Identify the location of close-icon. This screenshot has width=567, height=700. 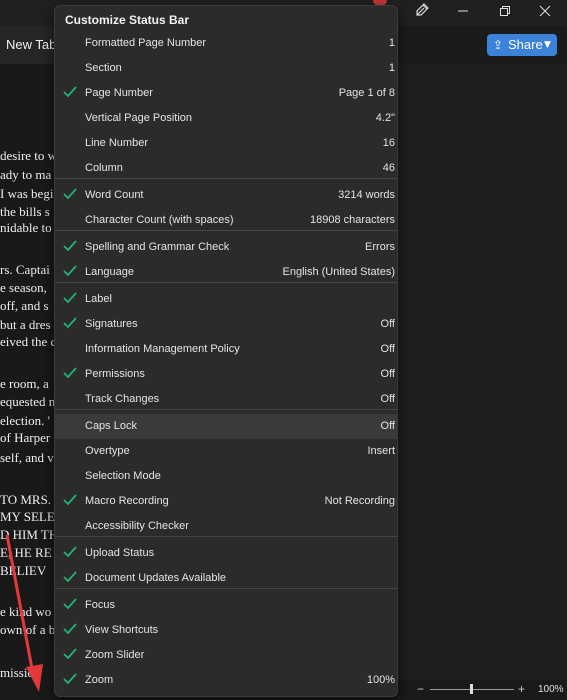
(545, 13).